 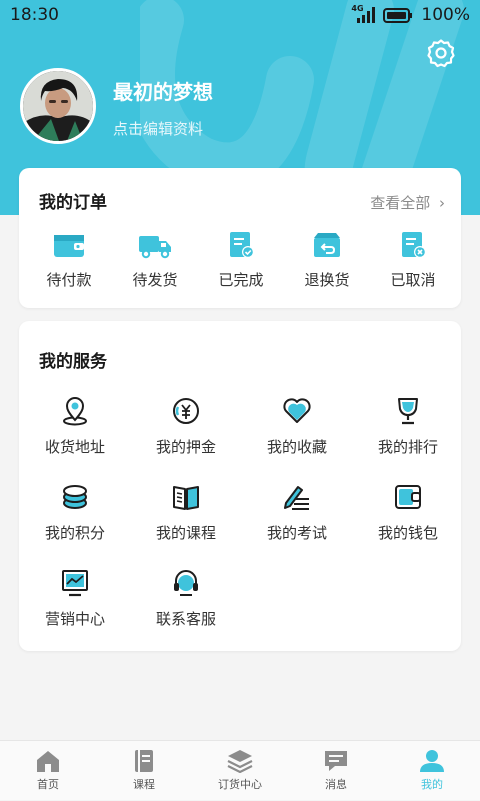 I want to click on coins-icon, so click(x=75, y=497).